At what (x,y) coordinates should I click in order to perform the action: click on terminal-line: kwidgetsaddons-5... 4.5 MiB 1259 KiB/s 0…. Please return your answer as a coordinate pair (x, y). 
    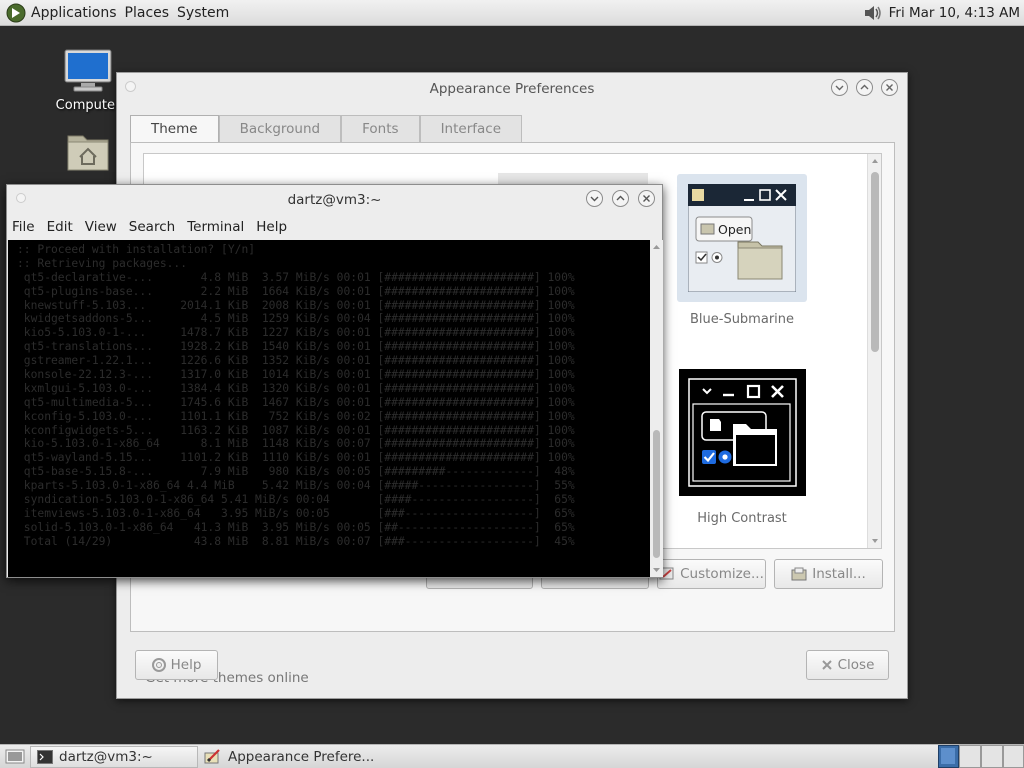
    Looking at the image, I should click on (296, 319).